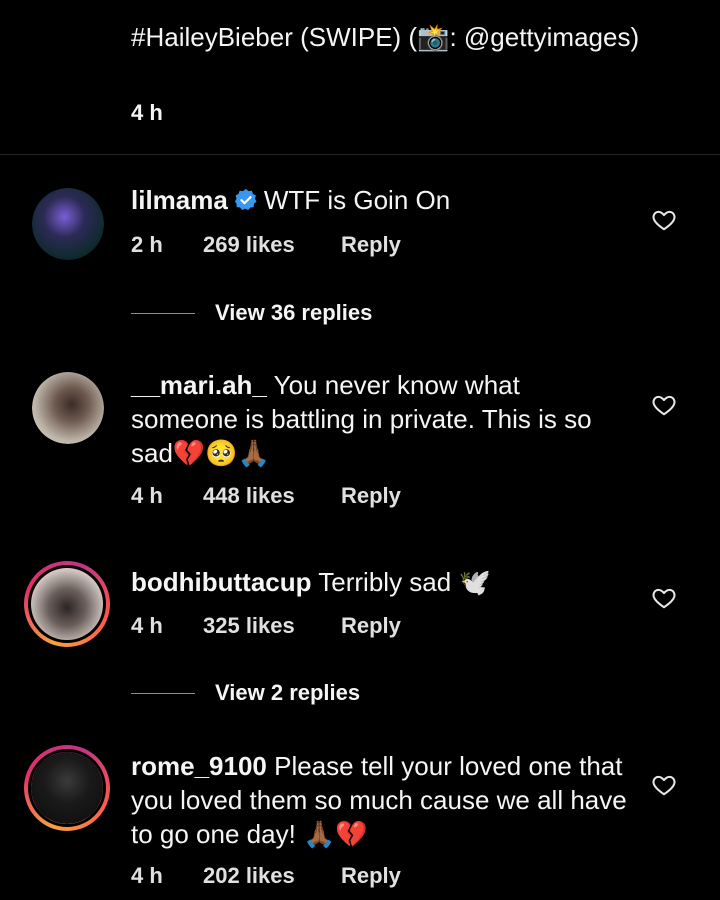 This screenshot has width=720, height=900. I want to click on view-replies-button: View 2 replies, so click(245, 693).